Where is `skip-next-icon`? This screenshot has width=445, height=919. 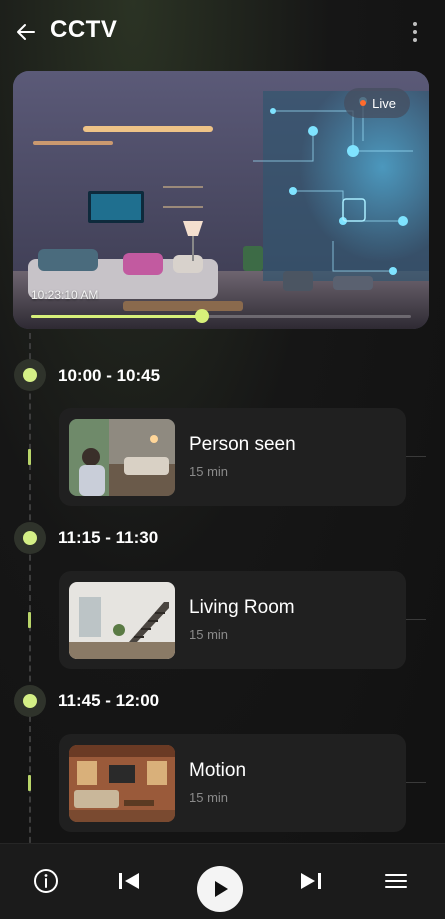
skip-next-icon is located at coordinates (311, 881).